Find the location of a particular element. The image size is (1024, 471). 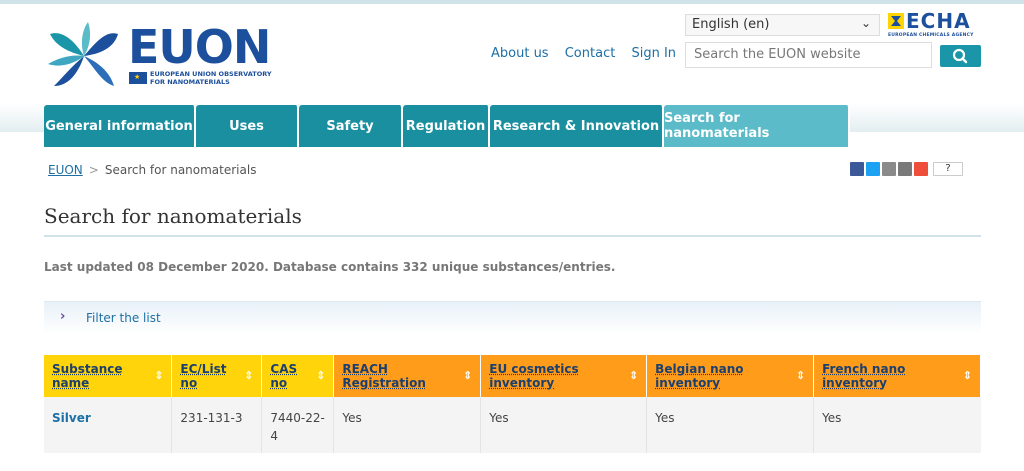

email-icon is located at coordinates (905, 169).